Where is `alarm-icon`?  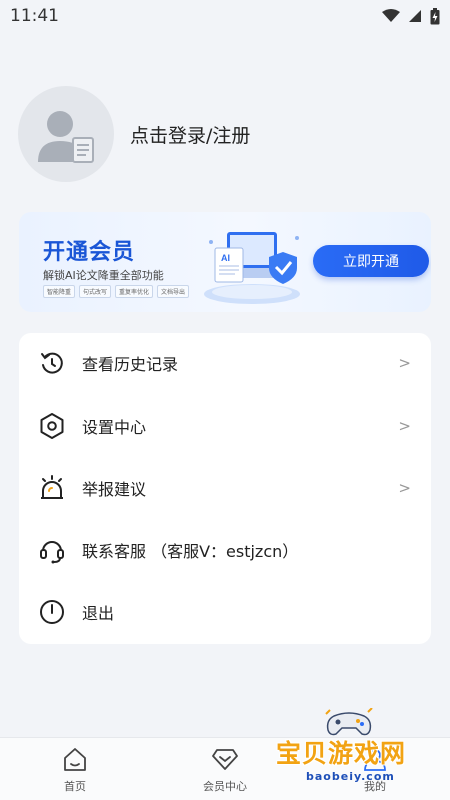 alarm-icon is located at coordinates (52, 487).